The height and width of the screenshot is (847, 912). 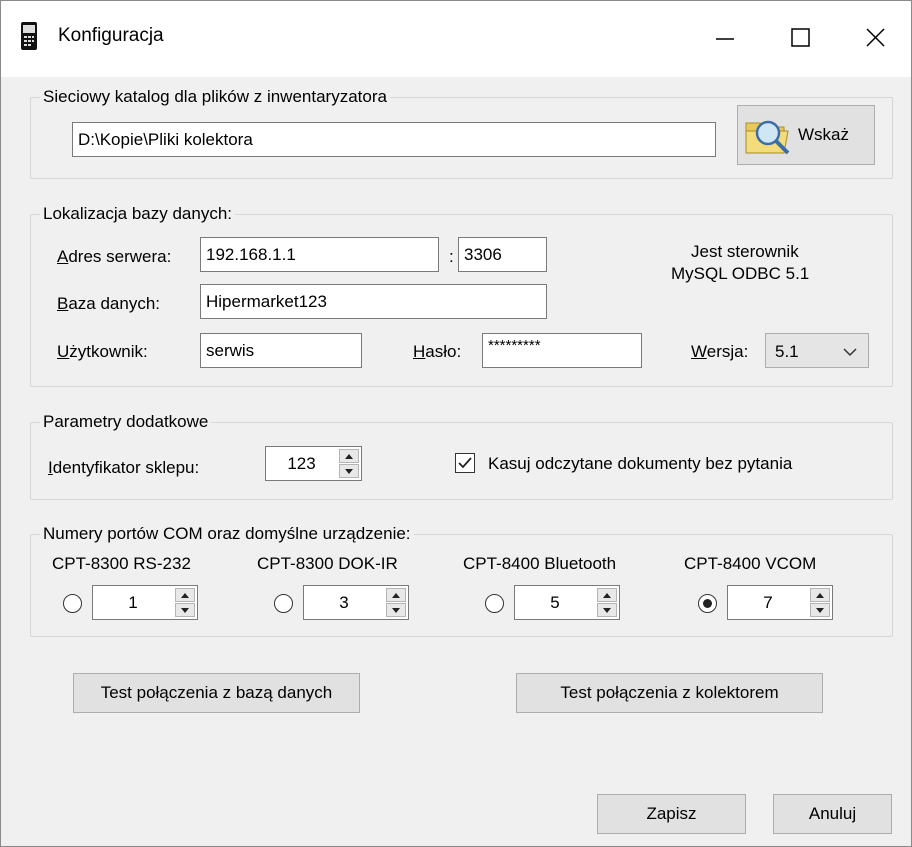 What do you see at coordinates (669, 693) in the screenshot?
I see `test-collector-connection-button: Test połączenia z kolektorem` at bounding box center [669, 693].